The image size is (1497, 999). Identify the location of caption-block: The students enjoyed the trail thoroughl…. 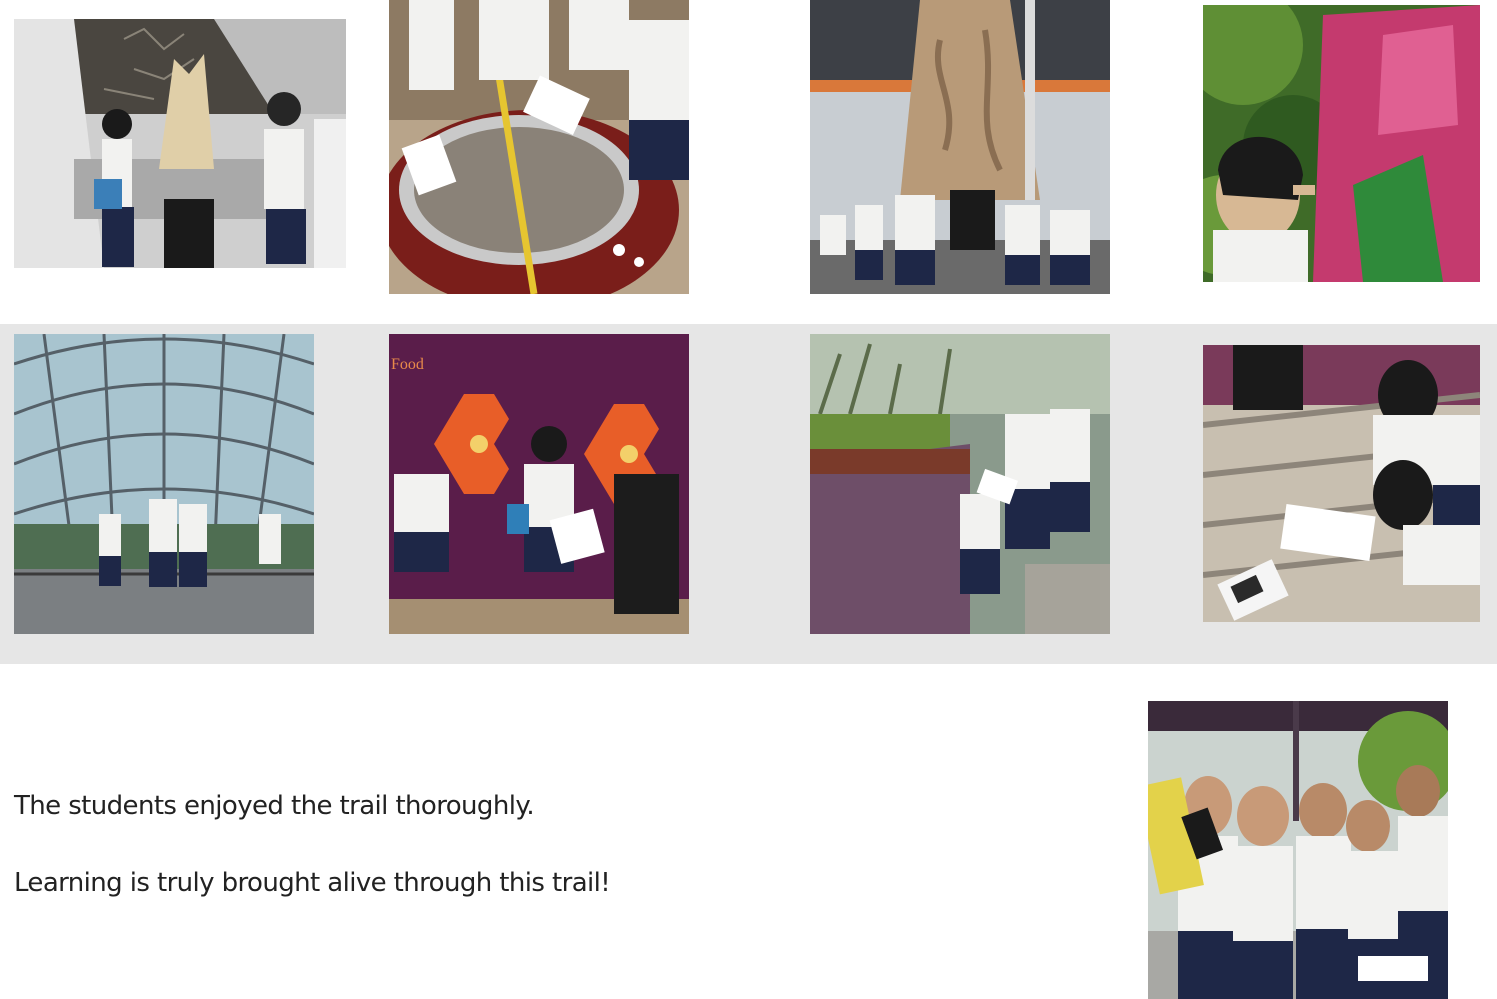
(424, 844).